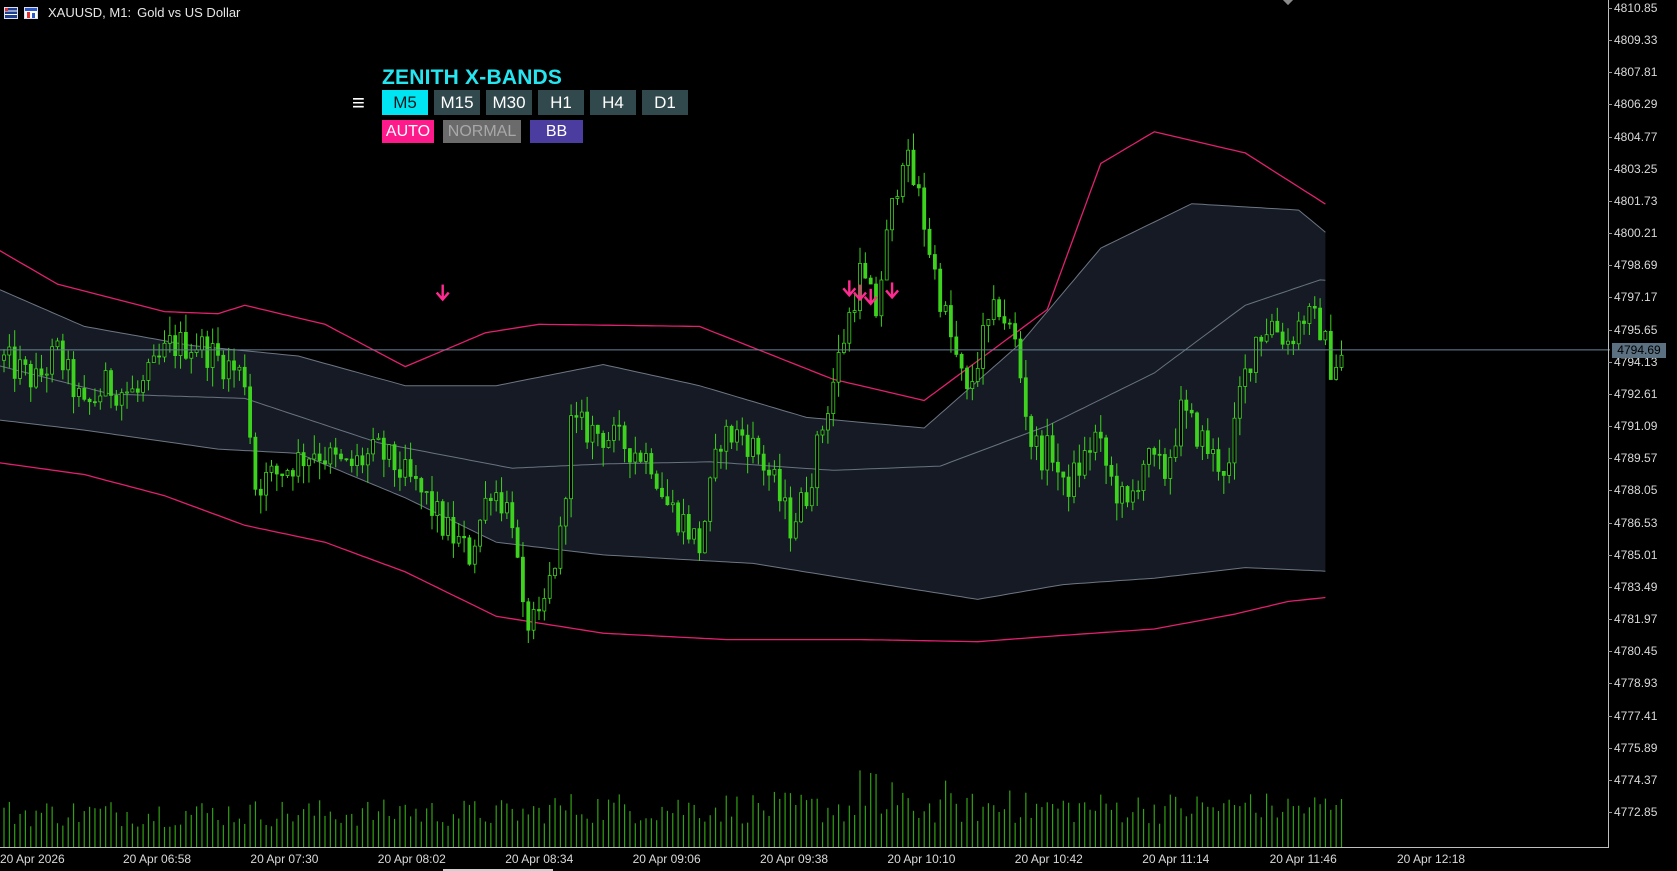  I want to click on mode-buttons: AUTO NORMAL BB, so click(482, 131).